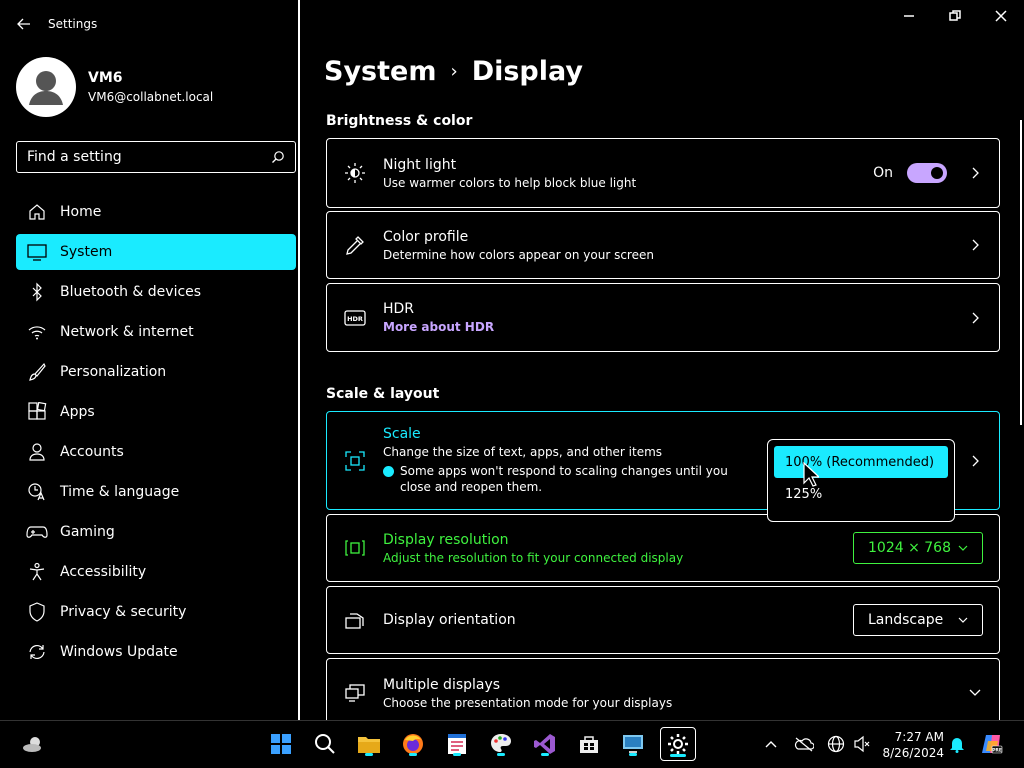 This screenshot has width=1024, height=768. What do you see at coordinates (92, 452) in the screenshot?
I see `sidebar-item-label: Accounts` at bounding box center [92, 452].